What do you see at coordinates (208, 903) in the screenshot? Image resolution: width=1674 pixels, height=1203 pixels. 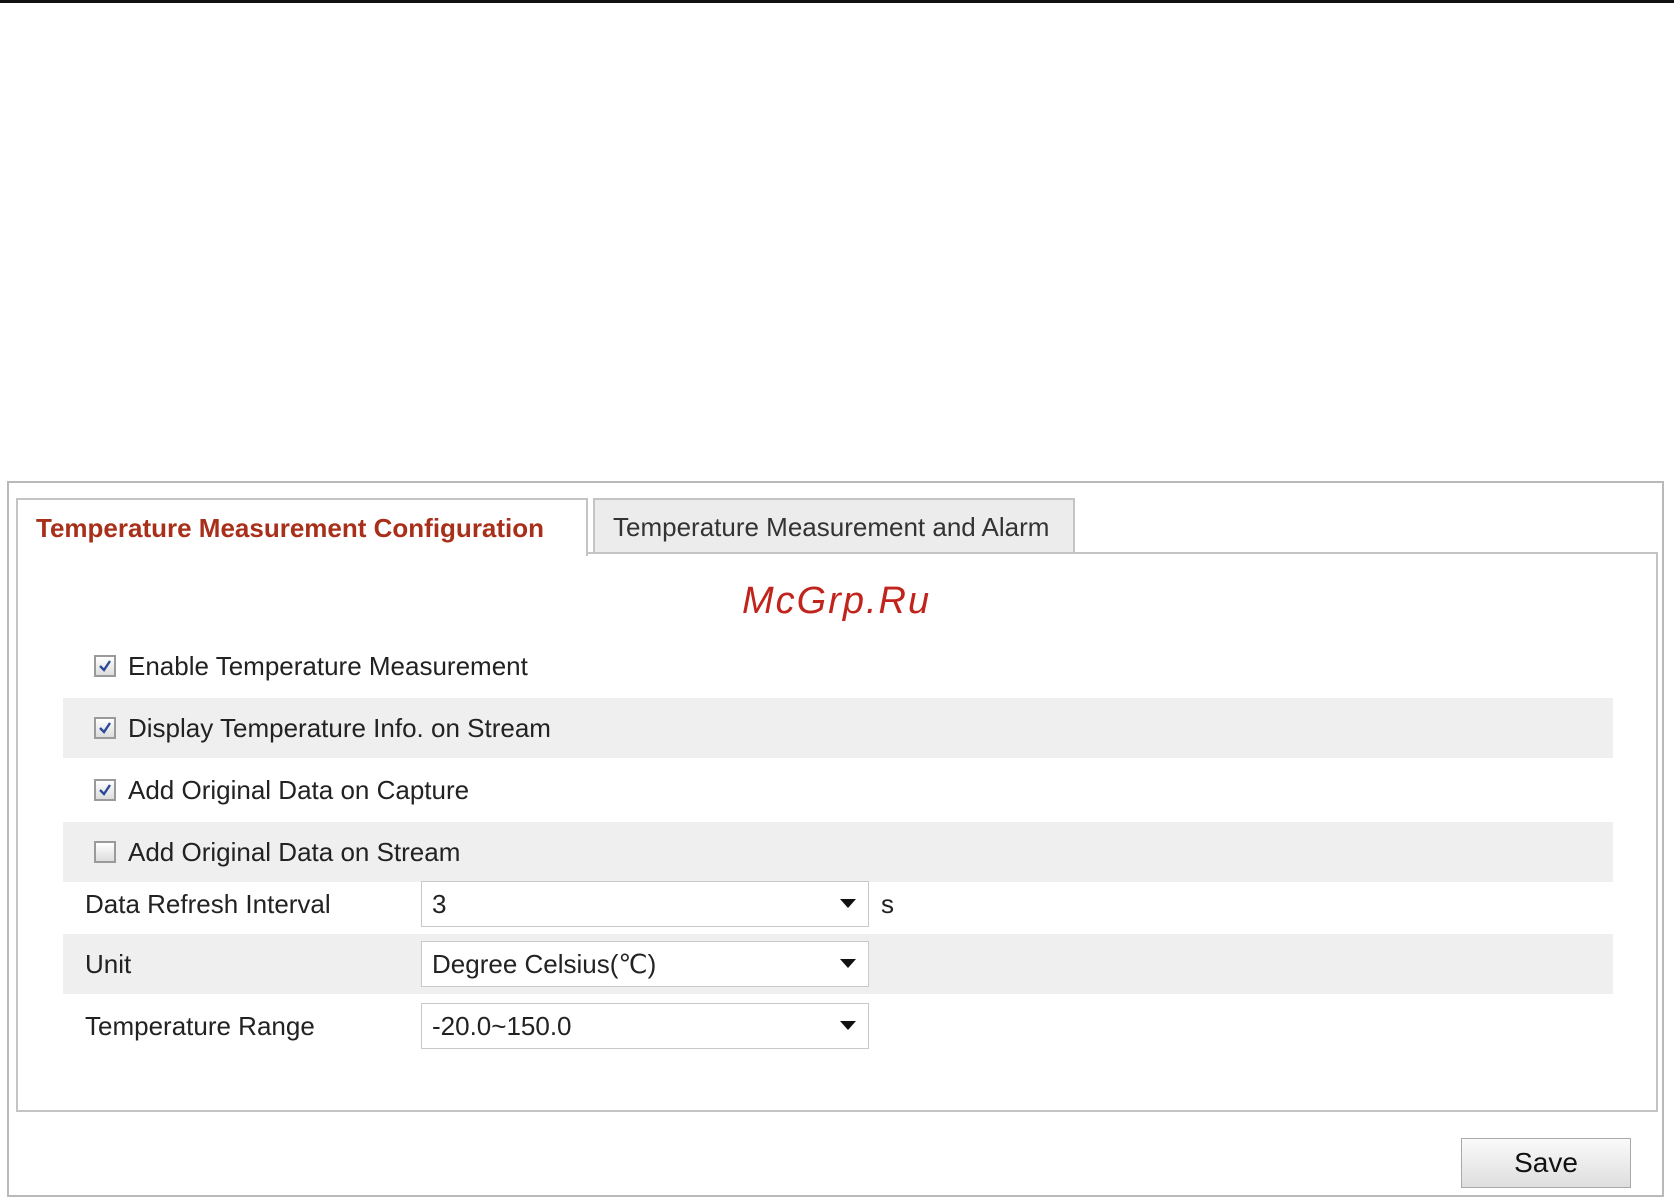 I see `refresh-interval-label: Data Refresh Interval` at bounding box center [208, 903].